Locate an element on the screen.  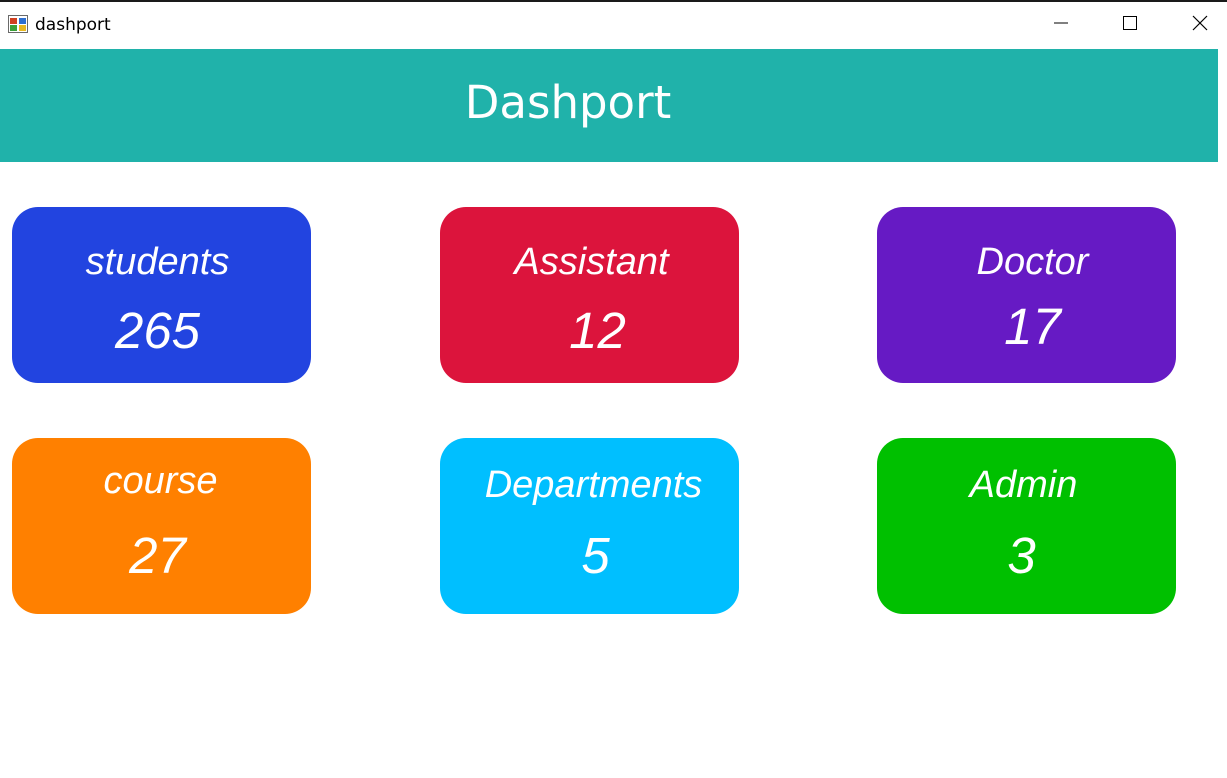
close-button is located at coordinates (1196, 25).